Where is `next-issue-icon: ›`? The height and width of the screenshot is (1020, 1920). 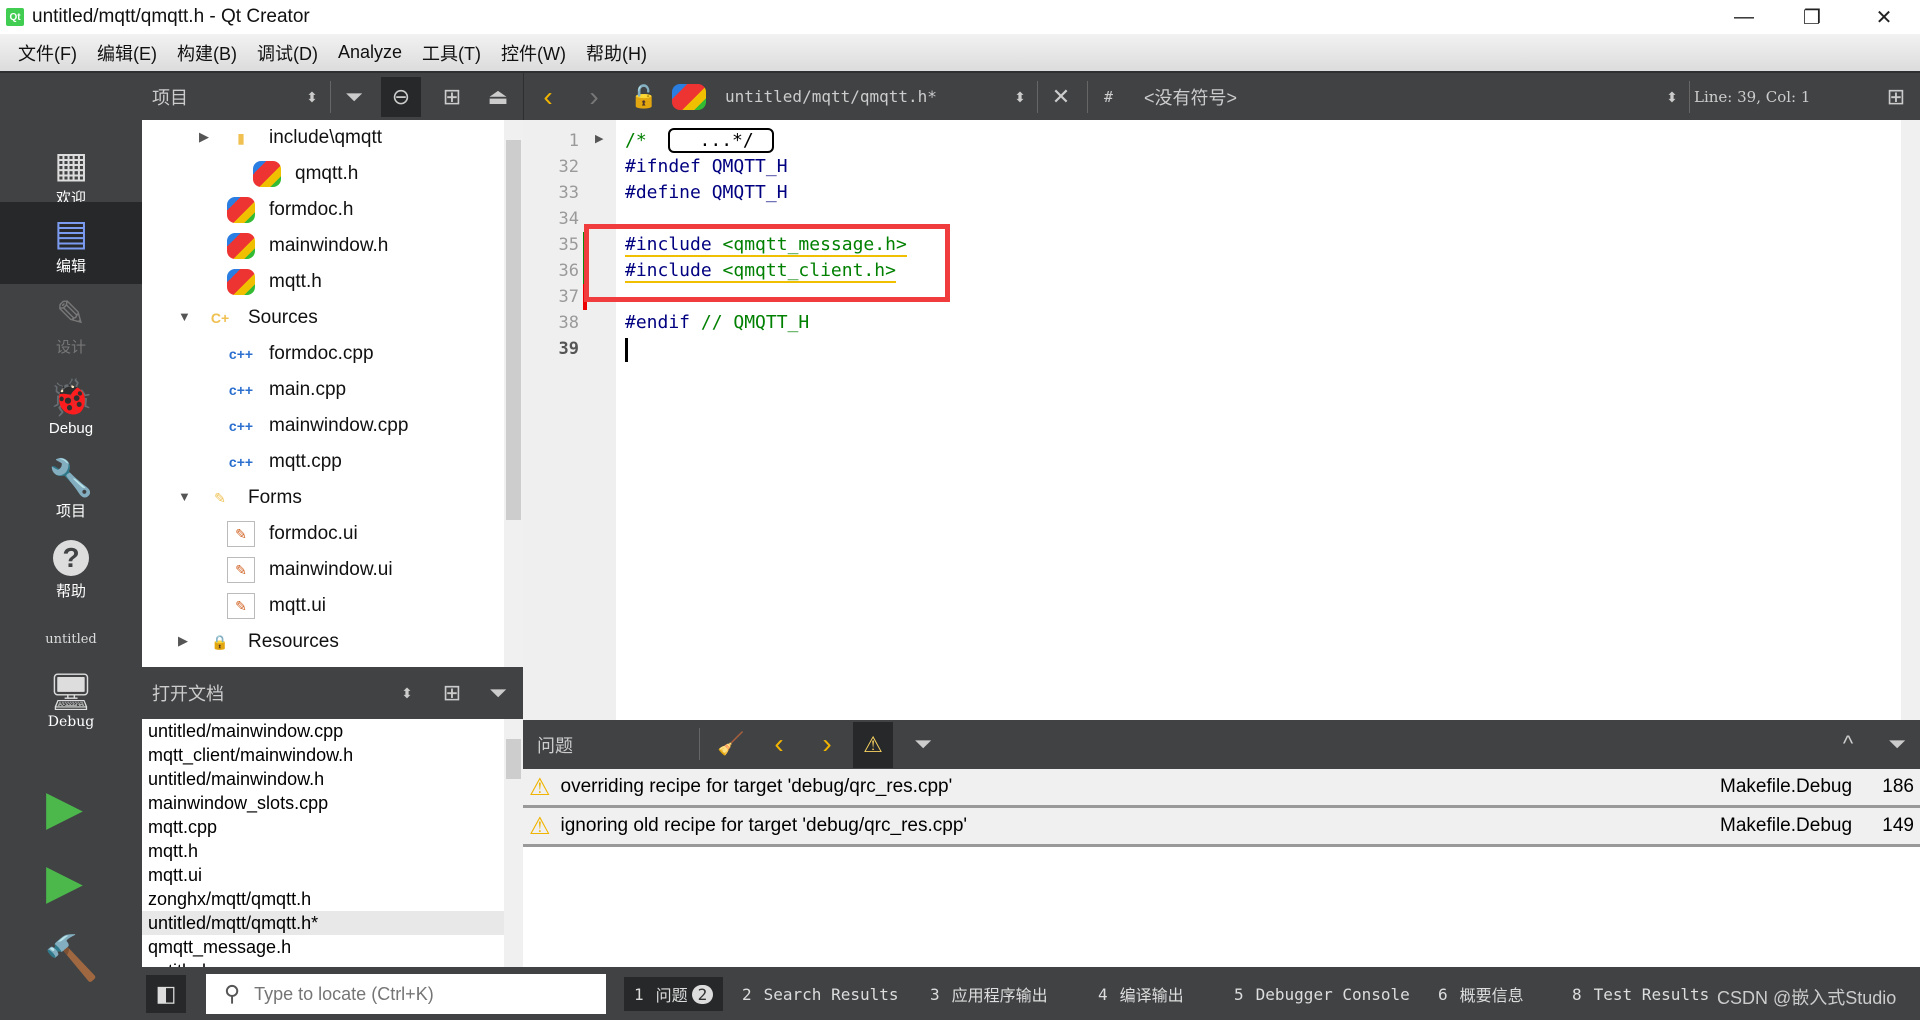 next-issue-icon: › is located at coordinates (827, 744).